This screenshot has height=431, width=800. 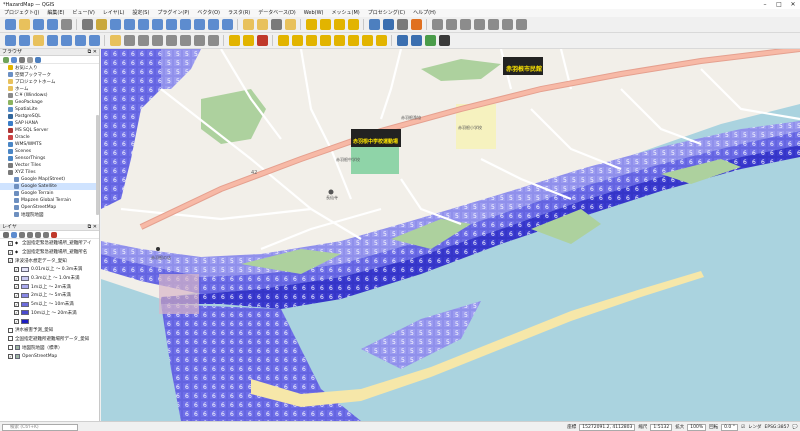 I want to click on label-rotate-icon, so click(x=479, y=24).